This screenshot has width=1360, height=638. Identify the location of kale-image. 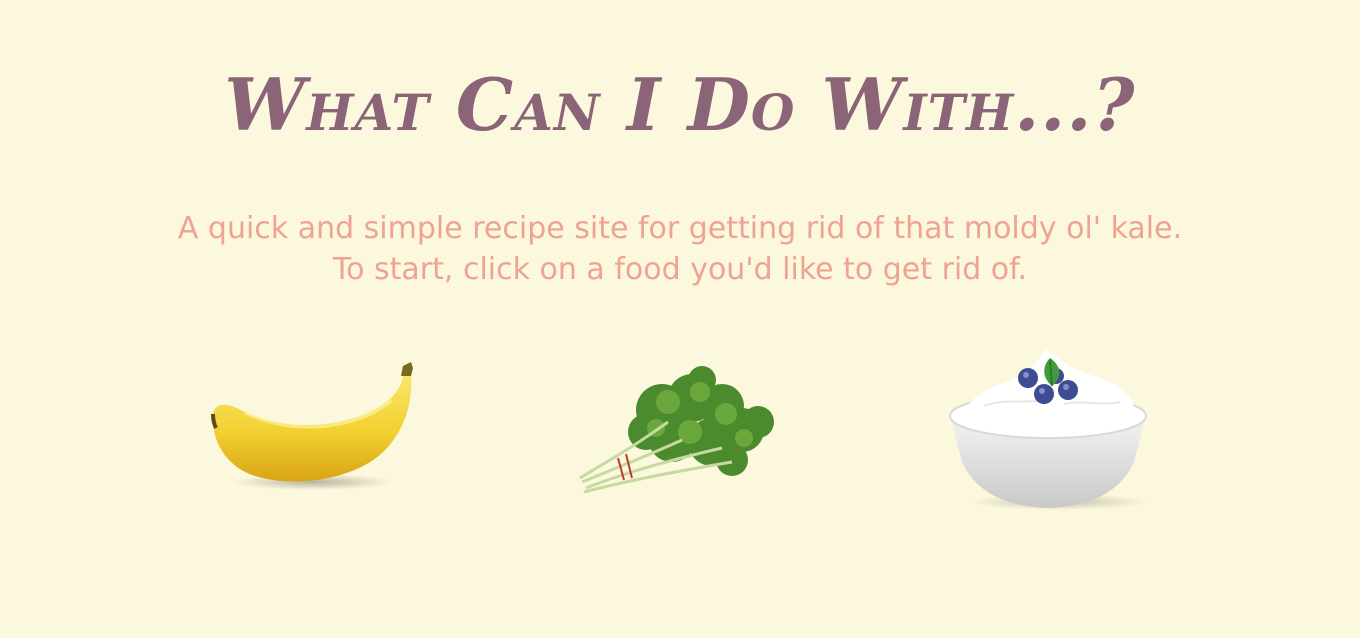
(676, 430).